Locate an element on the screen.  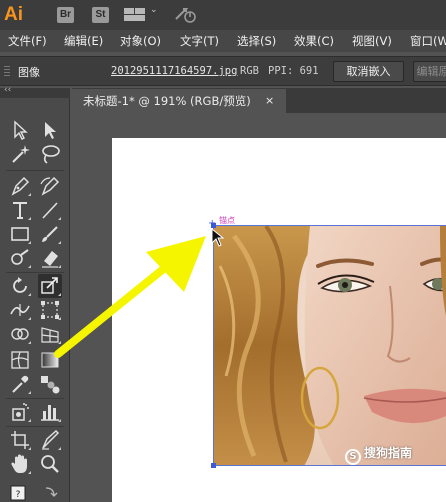
symbol-sprayer-tool-icon is located at coordinates (20, 412).